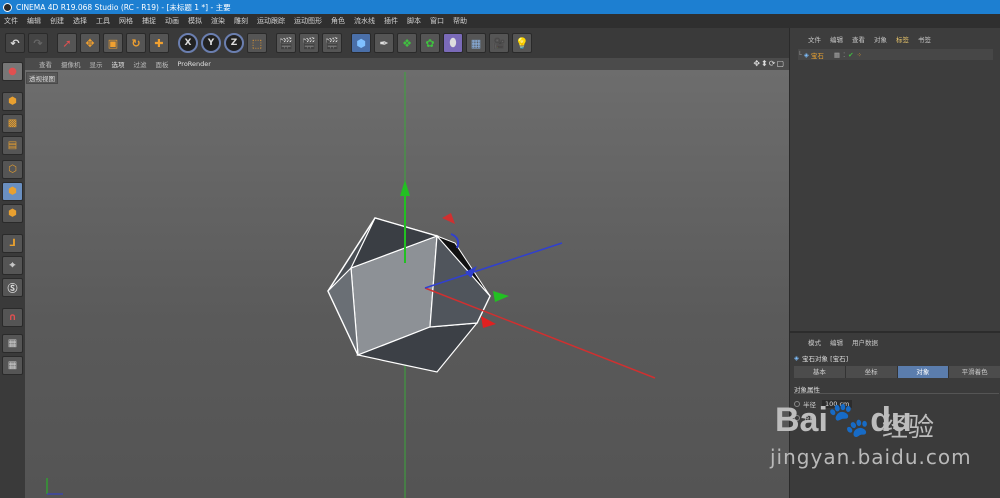  Describe the element at coordinates (391, 21) in the screenshot. I see `menu-plugins: 插件` at that location.